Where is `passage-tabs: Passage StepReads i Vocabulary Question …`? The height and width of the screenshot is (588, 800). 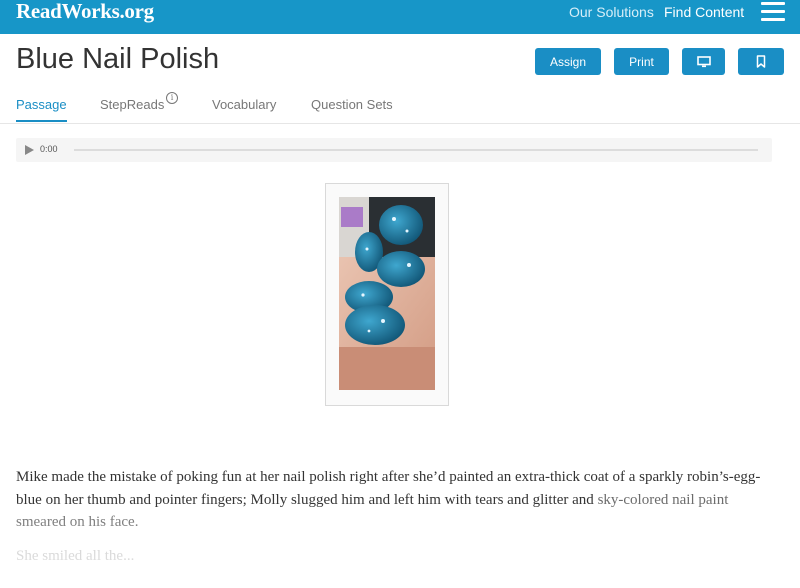
passage-tabs: Passage StepReads i Vocabulary Question … is located at coordinates (400, 108).